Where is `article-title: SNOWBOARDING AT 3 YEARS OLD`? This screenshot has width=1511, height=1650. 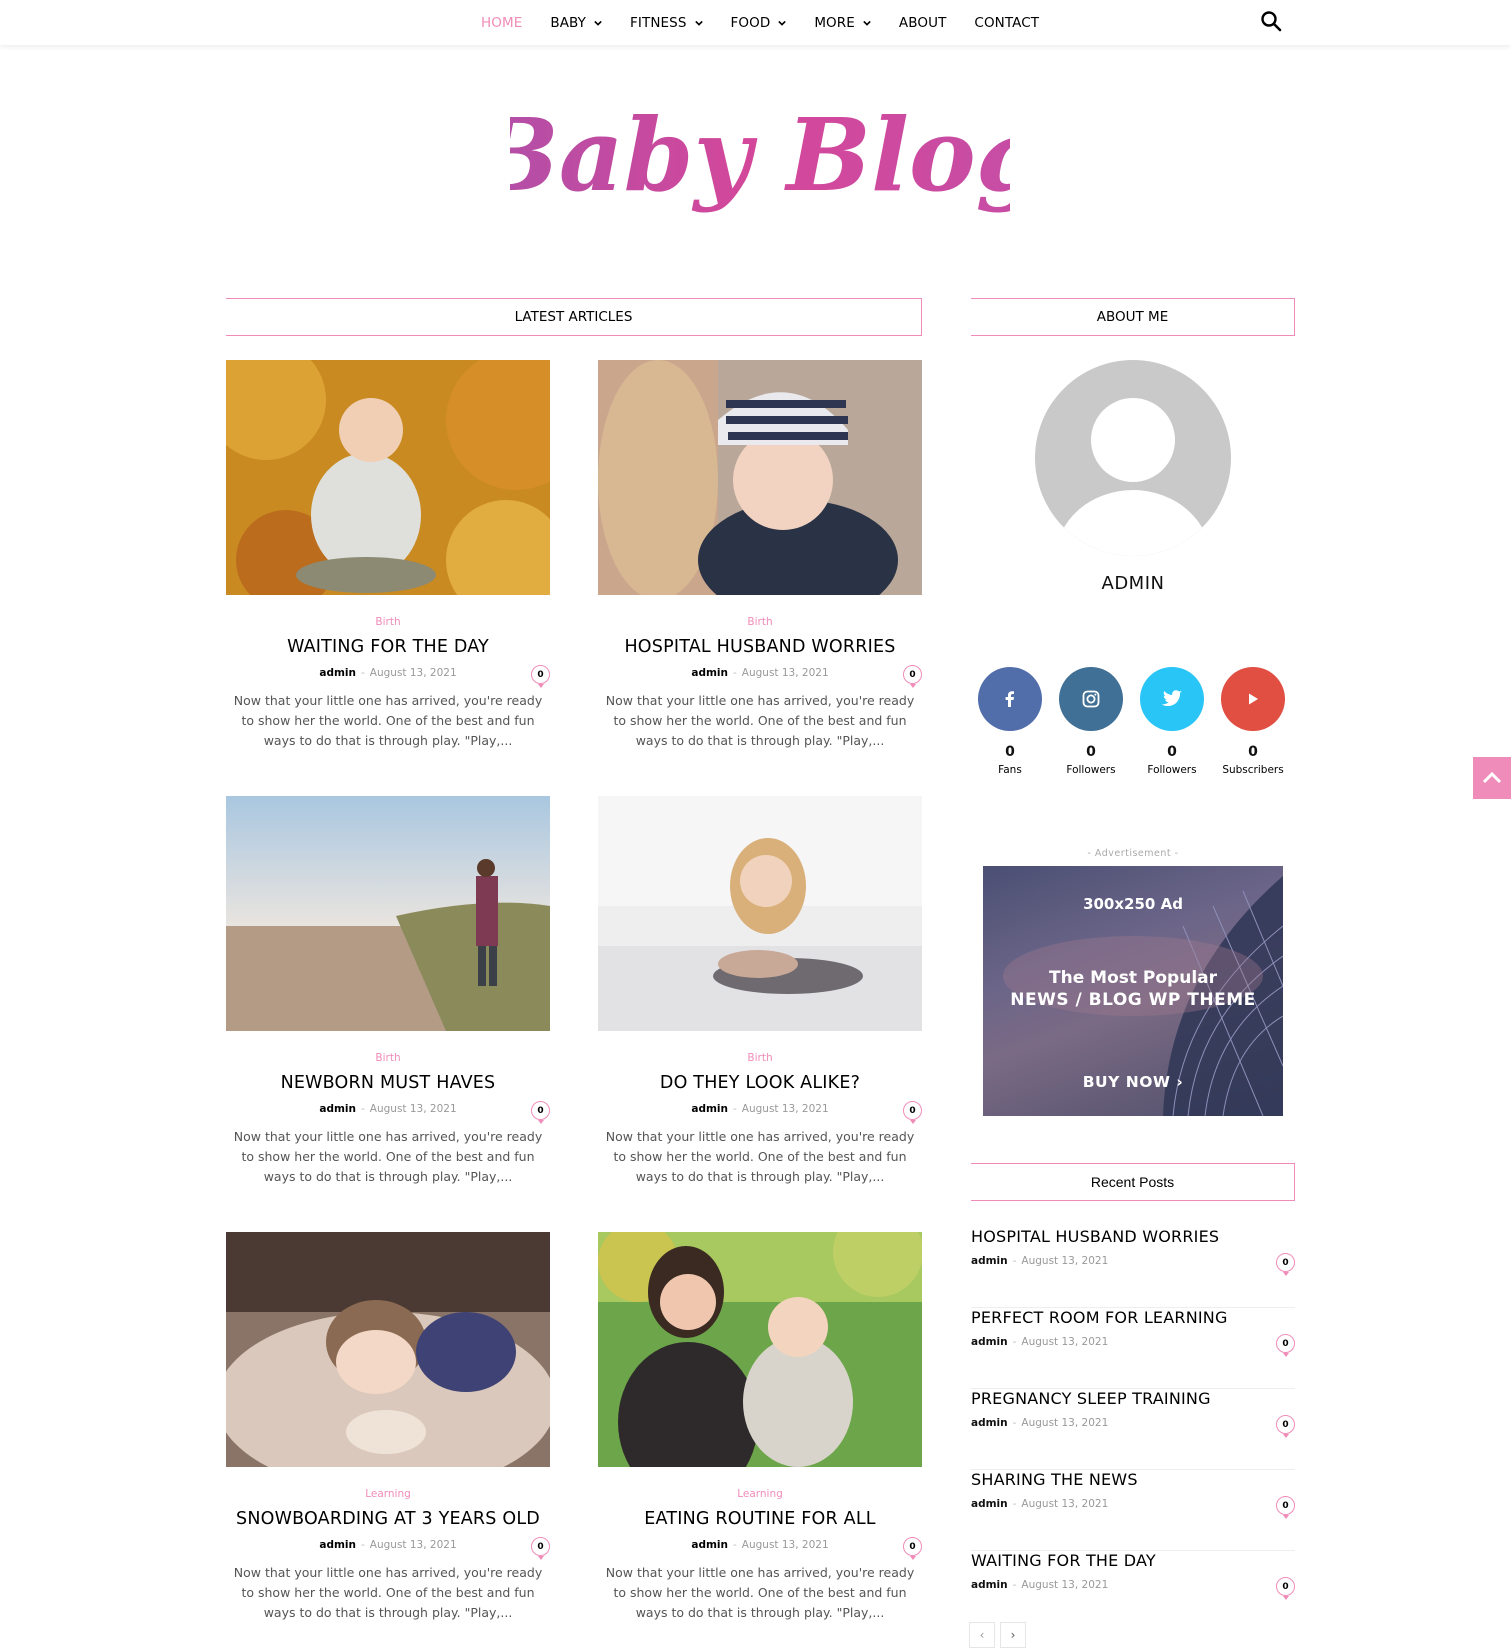
article-title: SNOWBOARDING AT 3 YEARS OLD is located at coordinates (388, 1519).